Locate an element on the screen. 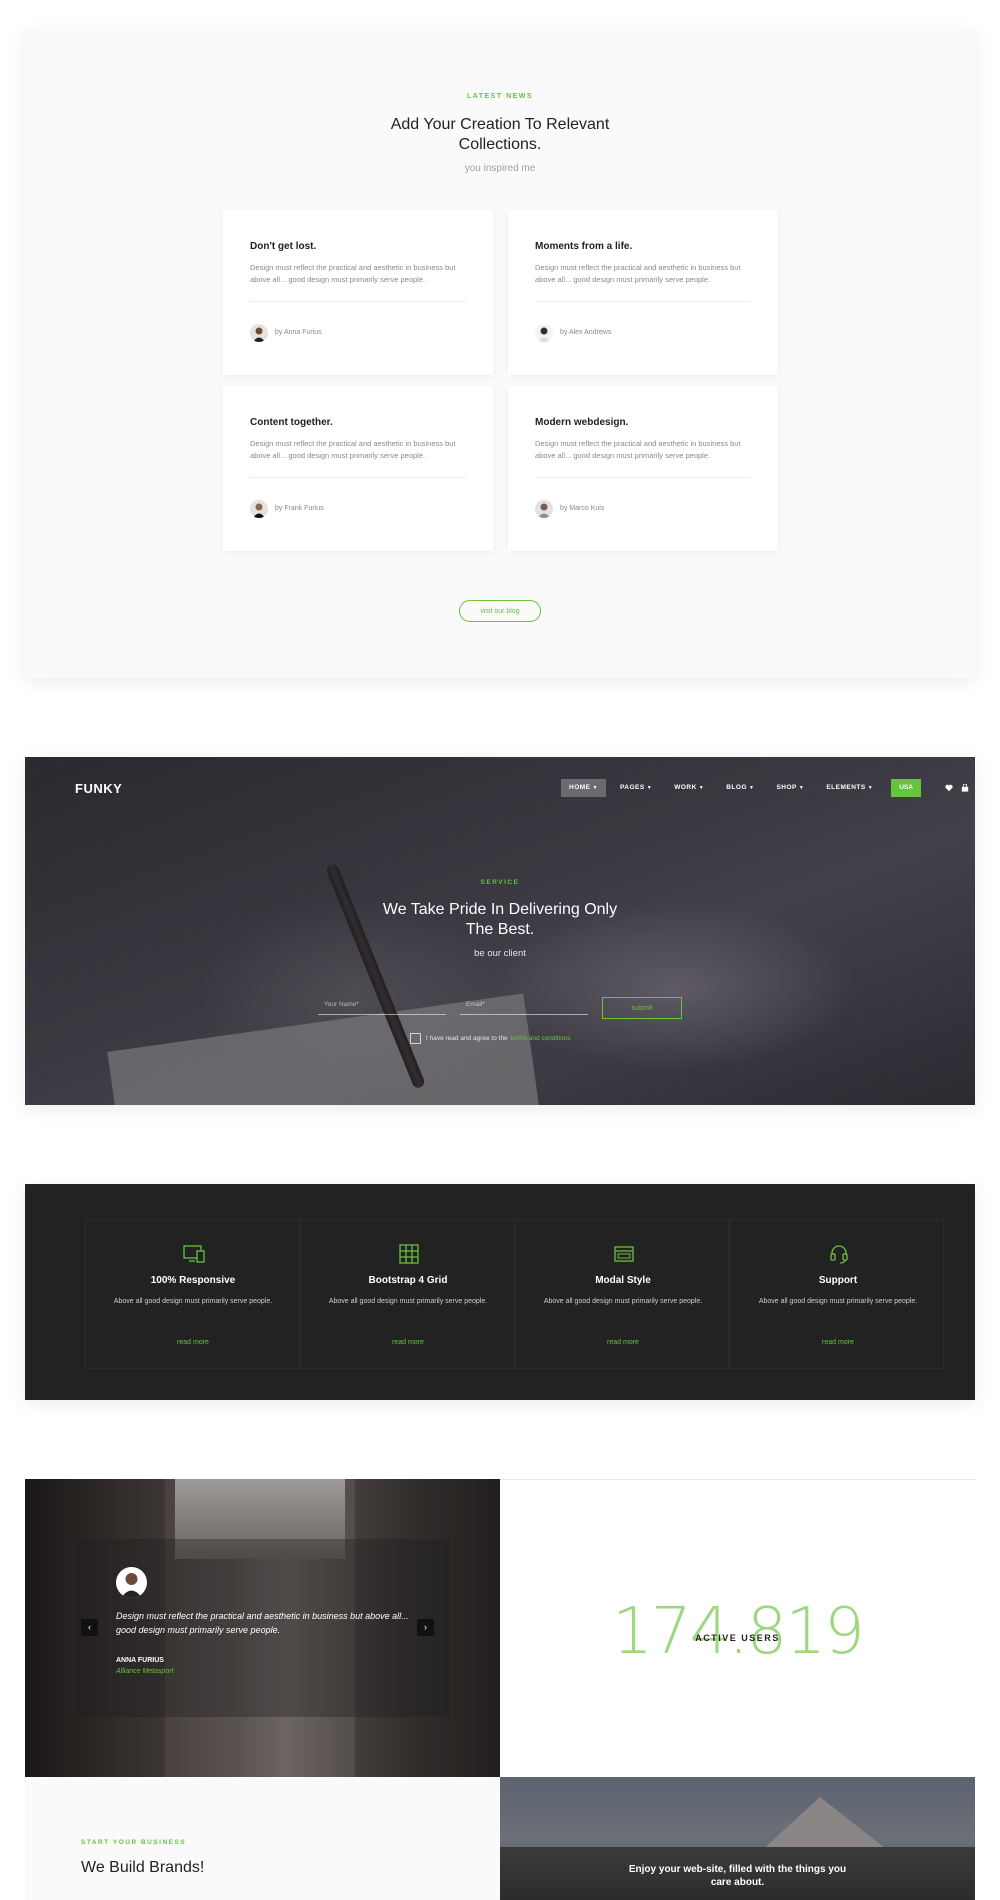 The width and height of the screenshot is (1000, 1900). brands-eyebrow: START YOUR BUSINESS is located at coordinates (134, 1842).